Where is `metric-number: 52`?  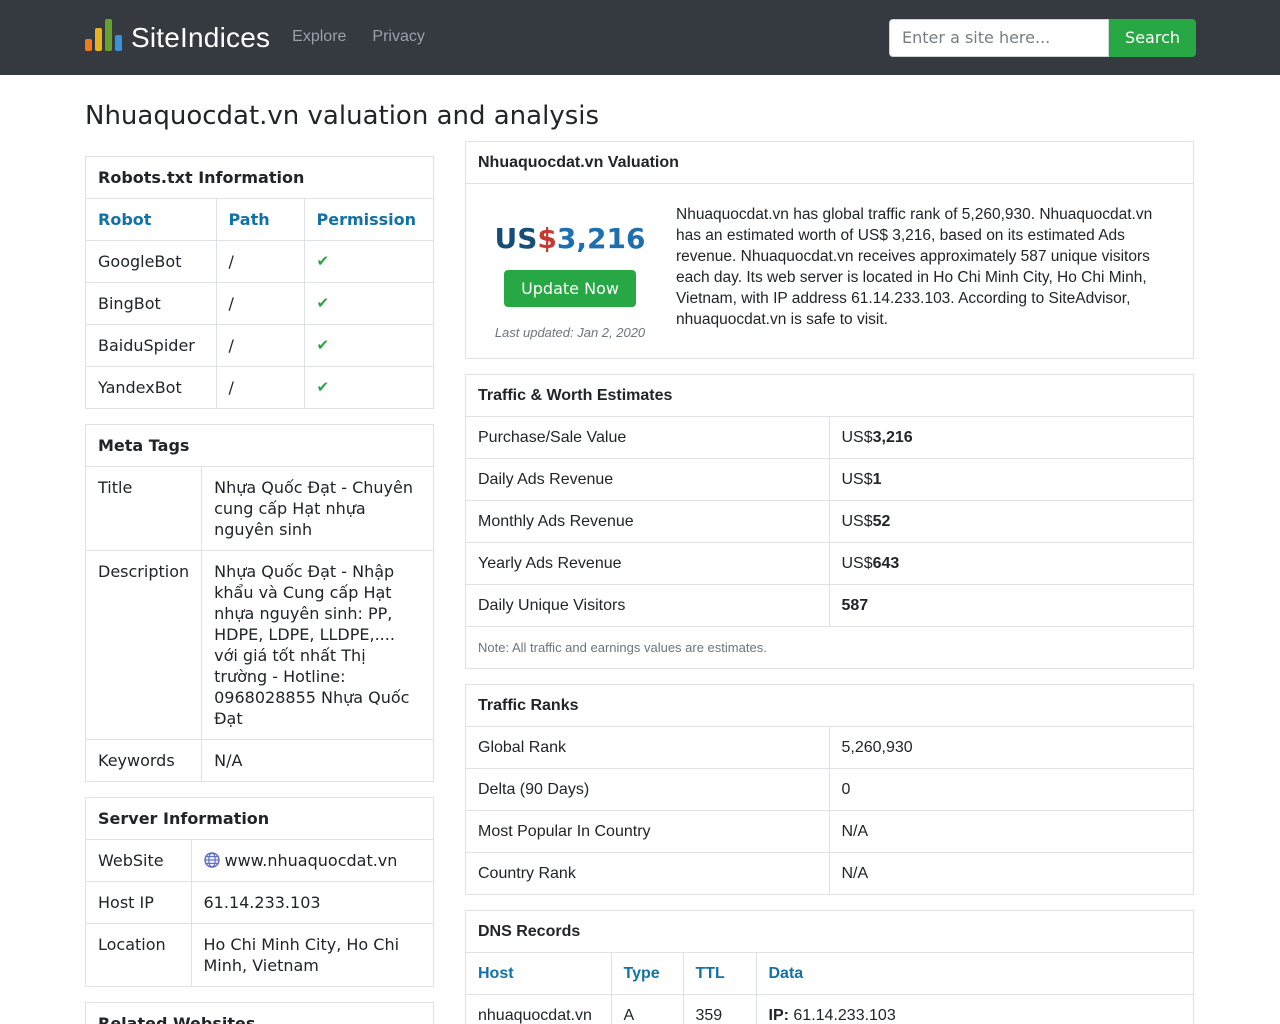
metric-number: 52 is located at coordinates (881, 521).